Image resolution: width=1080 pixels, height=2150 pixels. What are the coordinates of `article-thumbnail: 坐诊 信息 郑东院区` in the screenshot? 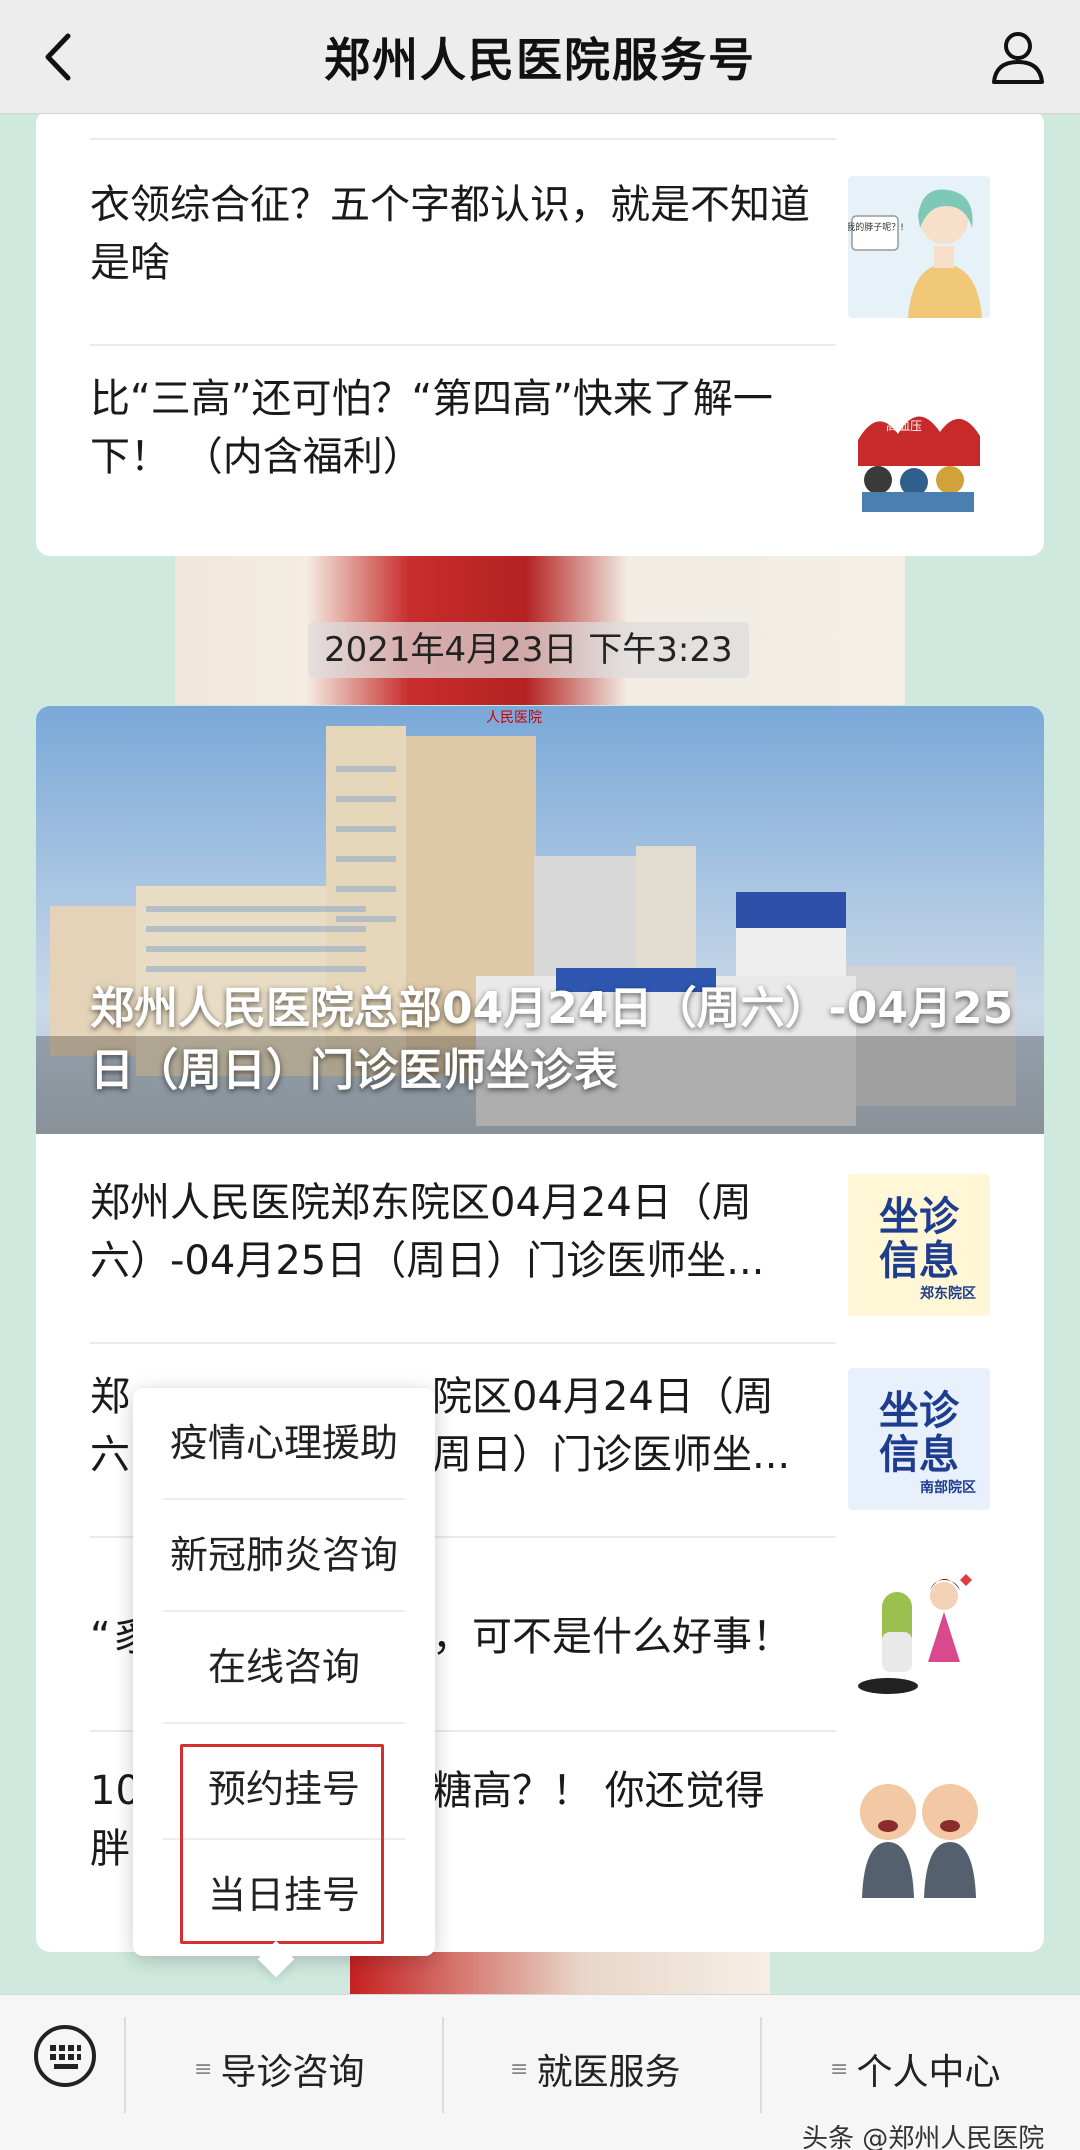 It's located at (919, 1245).